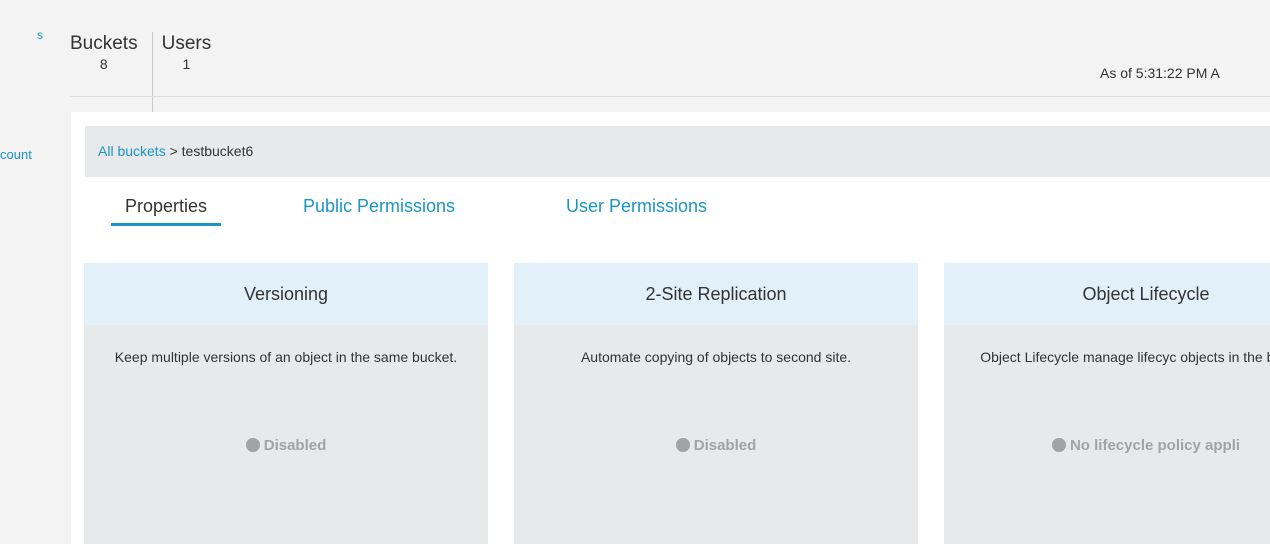 This screenshot has width=1270, height=544. I want to click on card-status: No lifecycle policy appli, so click(1107, 445).